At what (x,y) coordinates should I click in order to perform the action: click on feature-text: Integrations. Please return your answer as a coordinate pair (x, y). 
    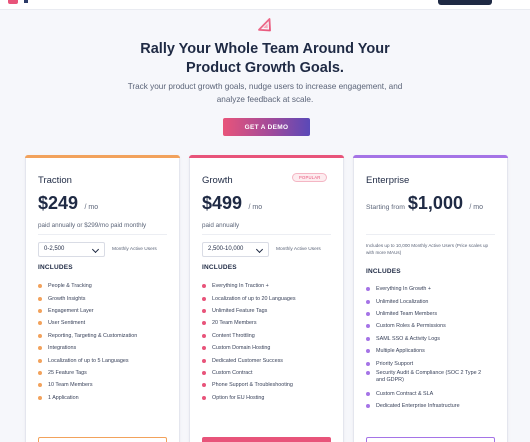
    Looking at the image, I should click on (62, 348).